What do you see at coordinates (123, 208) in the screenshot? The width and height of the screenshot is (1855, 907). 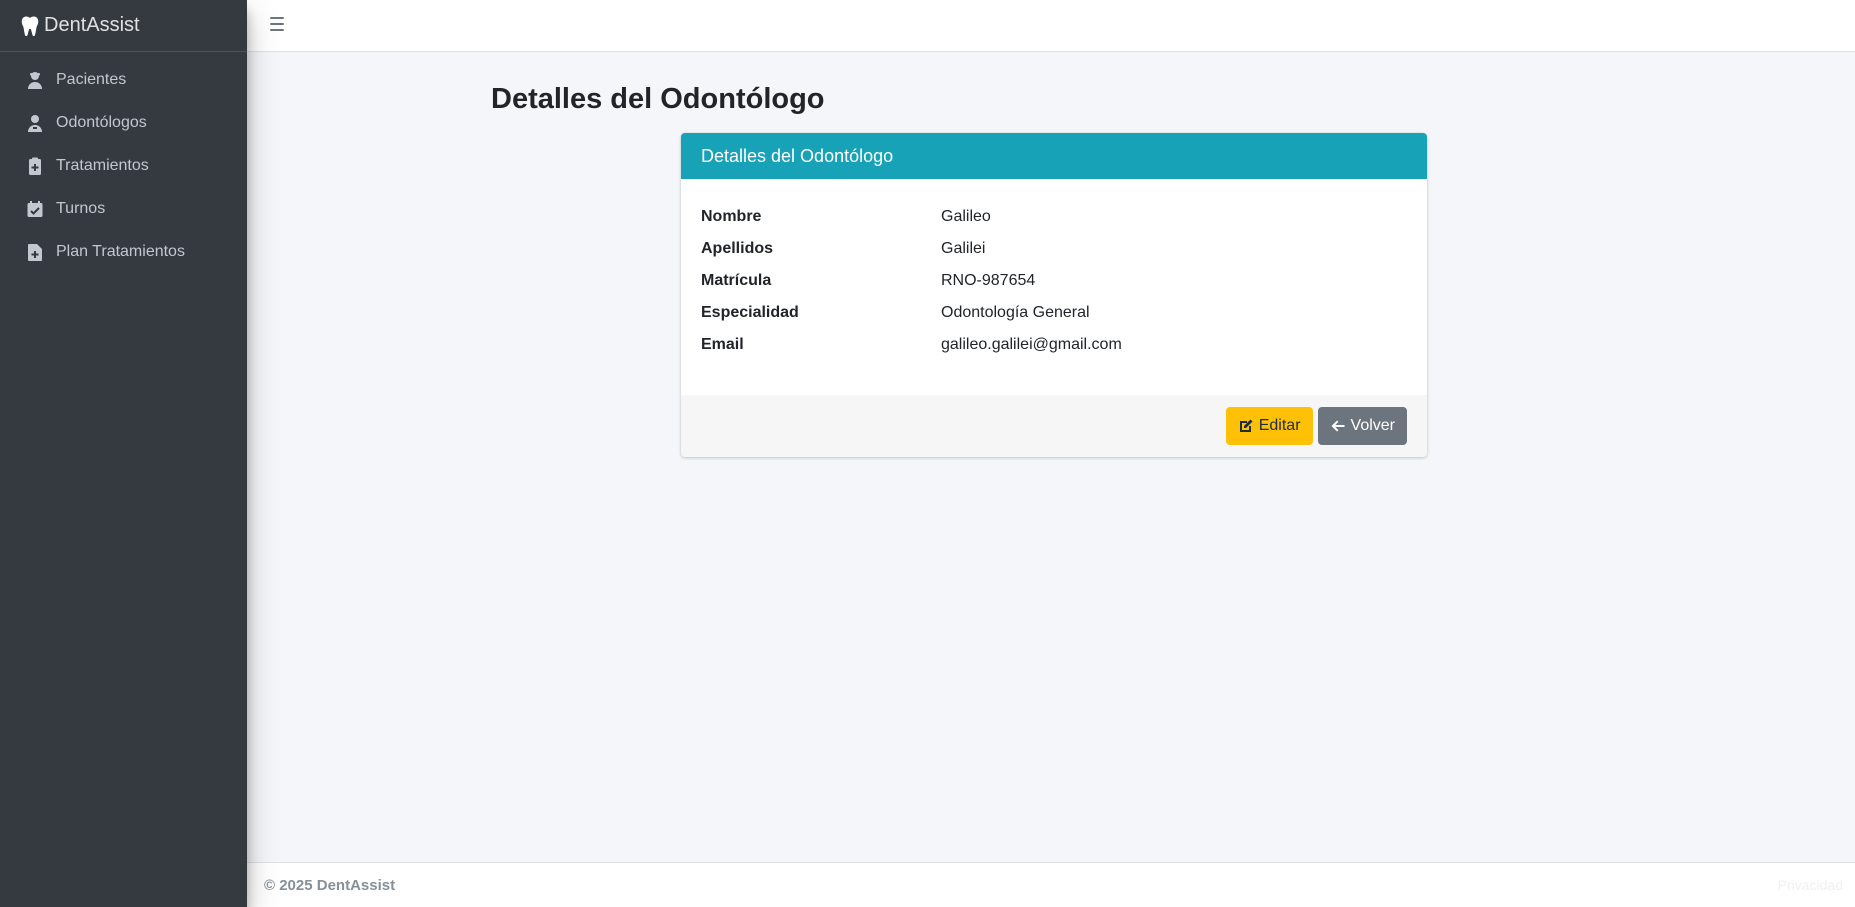 I see `sidebar-item-turnos: Turnos` at bounding box center [123, 208].